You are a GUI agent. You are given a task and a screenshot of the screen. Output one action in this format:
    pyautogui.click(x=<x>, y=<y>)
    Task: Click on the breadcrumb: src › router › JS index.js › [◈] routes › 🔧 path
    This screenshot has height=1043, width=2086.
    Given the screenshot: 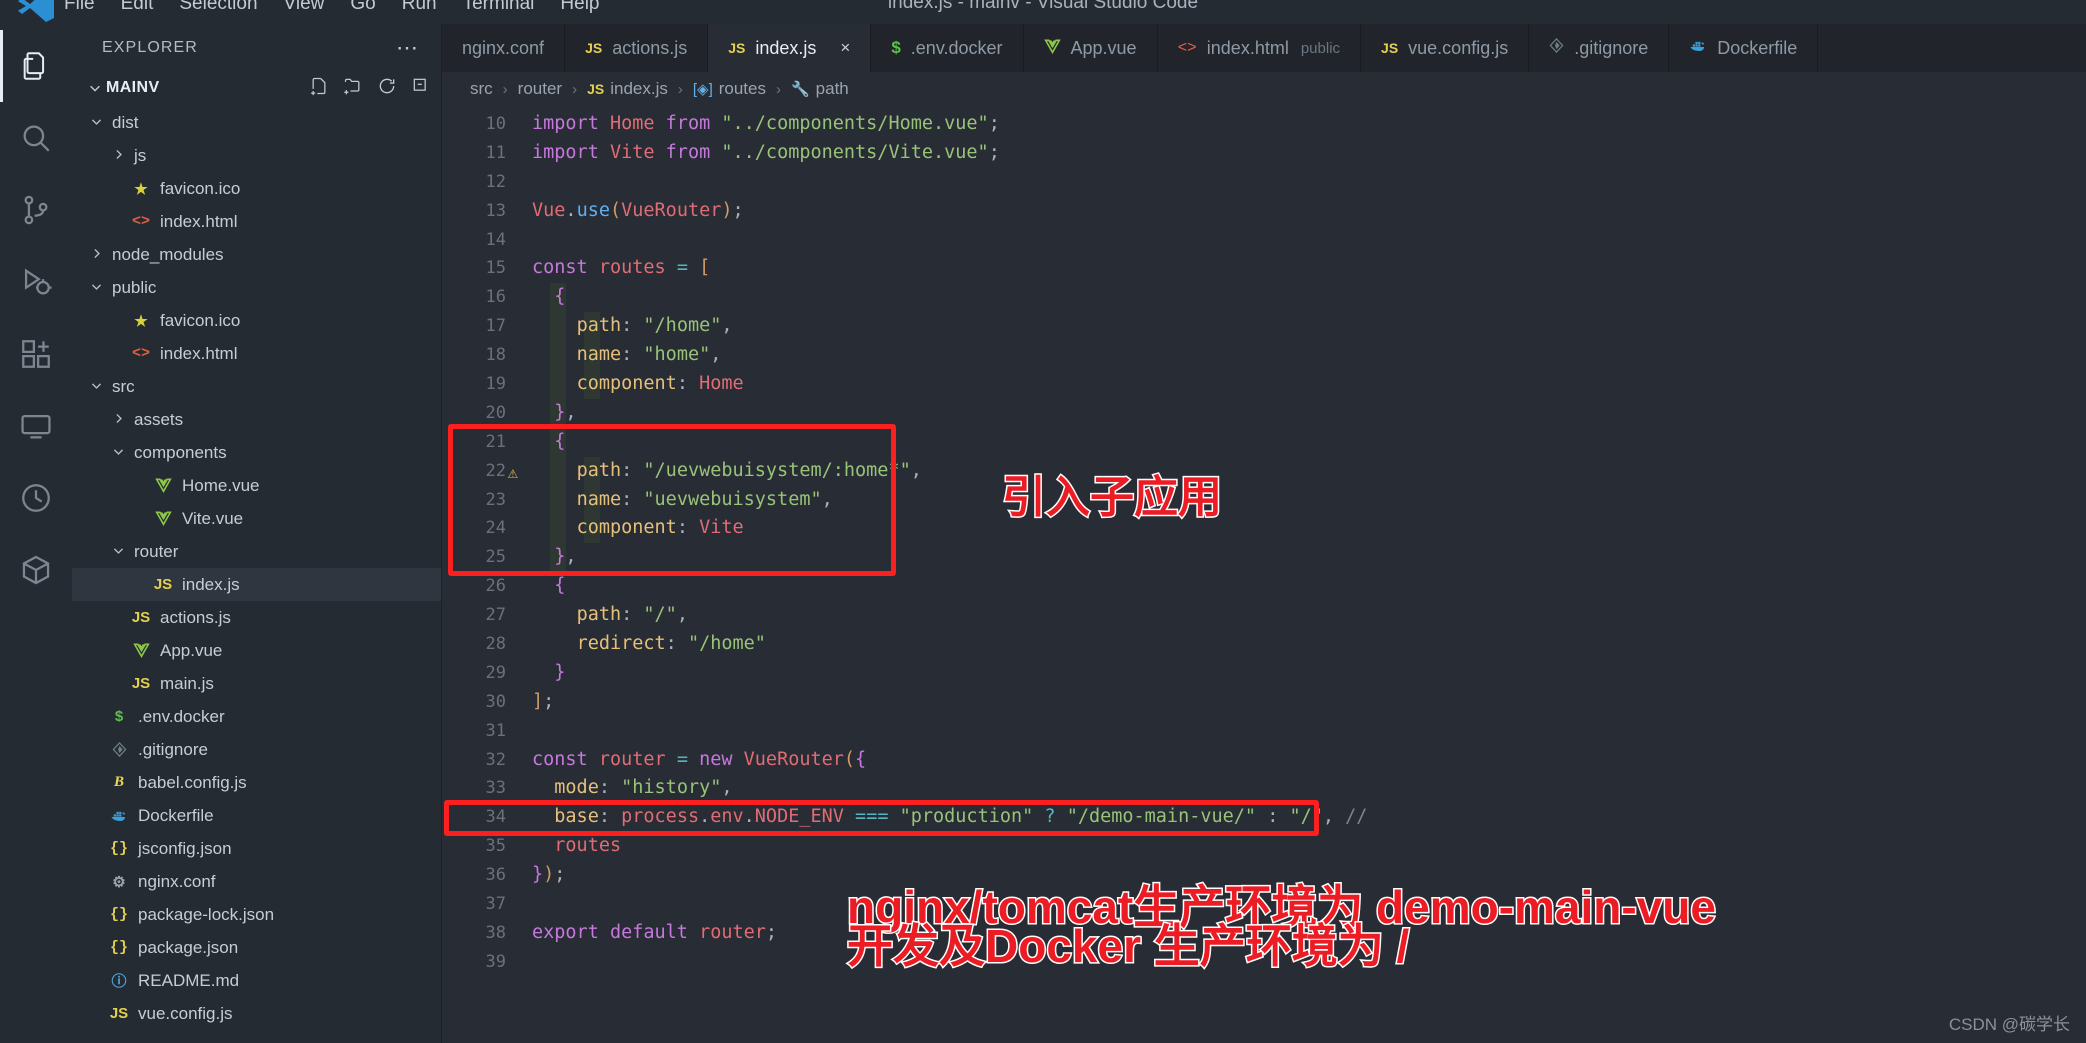 What is the action you would take?
    pyautogui.click(x=1264, y=89)
    